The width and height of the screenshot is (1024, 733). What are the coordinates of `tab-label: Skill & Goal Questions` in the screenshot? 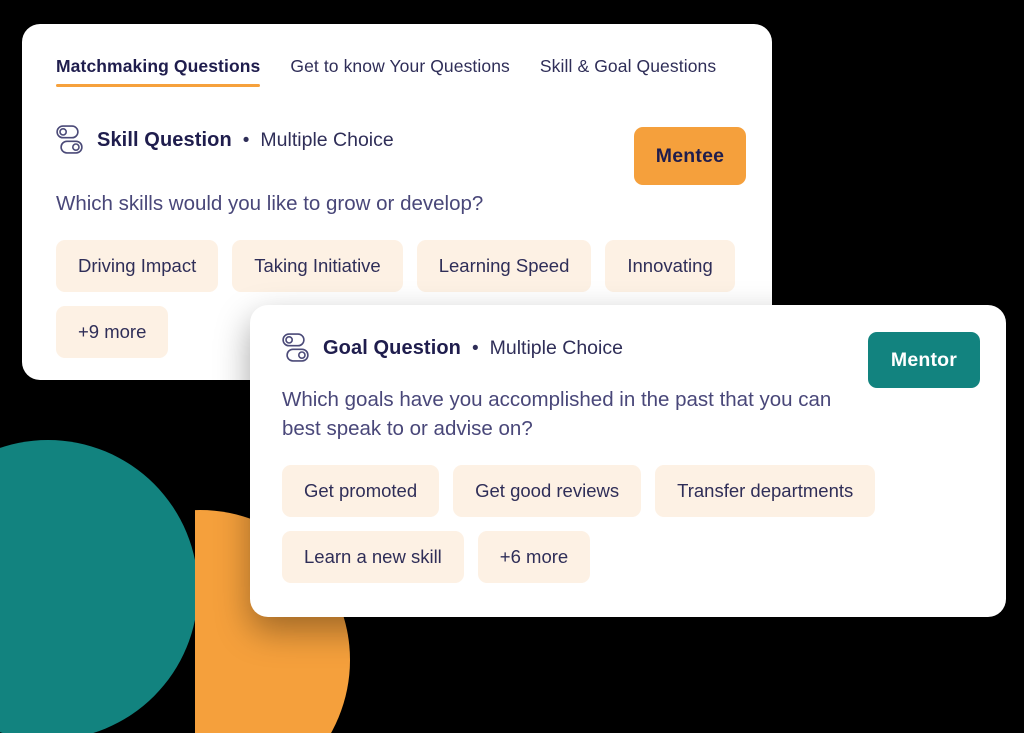 It's located at (628, 66).